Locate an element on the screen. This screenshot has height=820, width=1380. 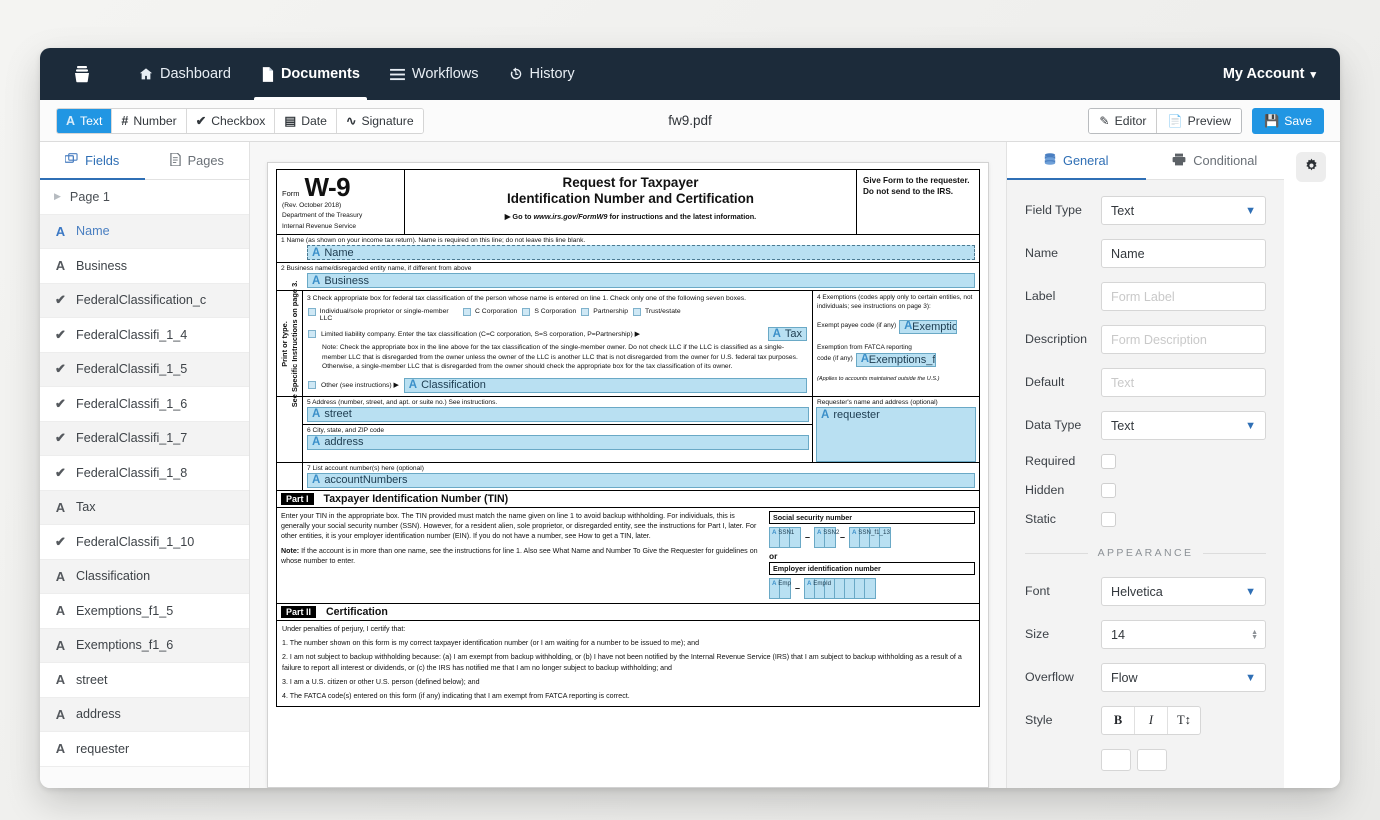
field-row-requester: A requester is located at coordinates (144, 749).